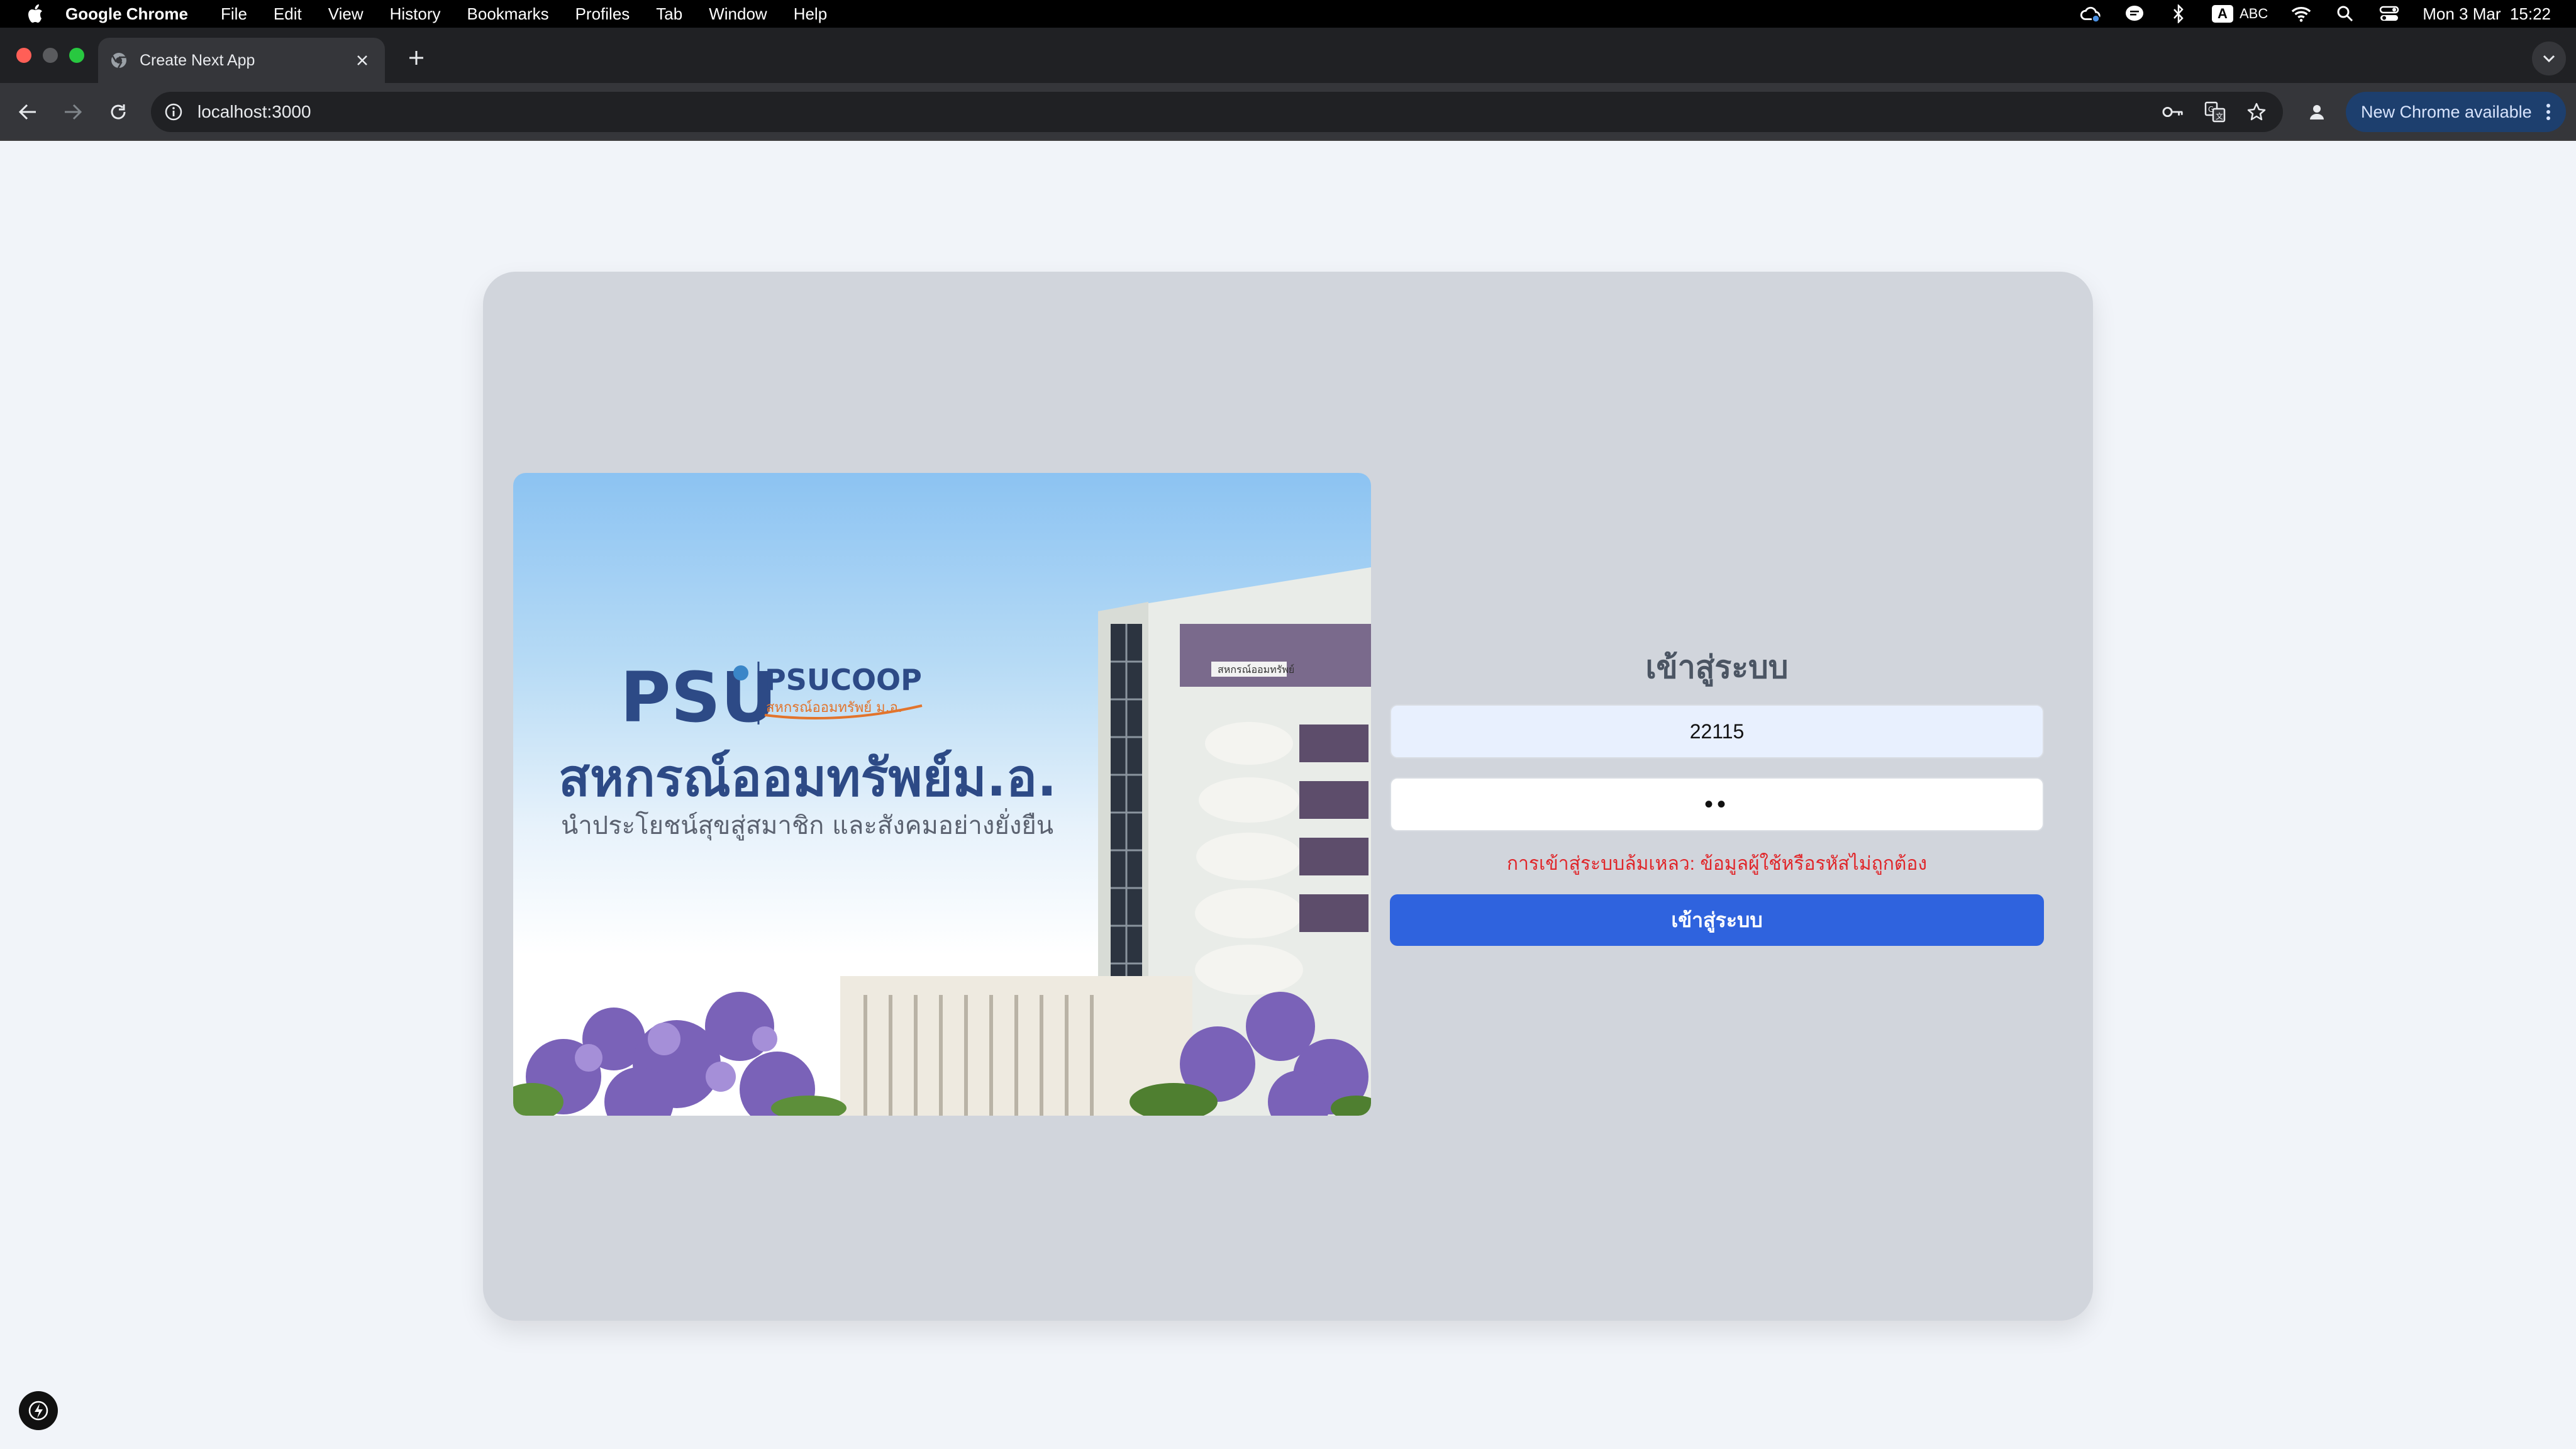  I want to click on password-field: ••, so click(1717, 804).